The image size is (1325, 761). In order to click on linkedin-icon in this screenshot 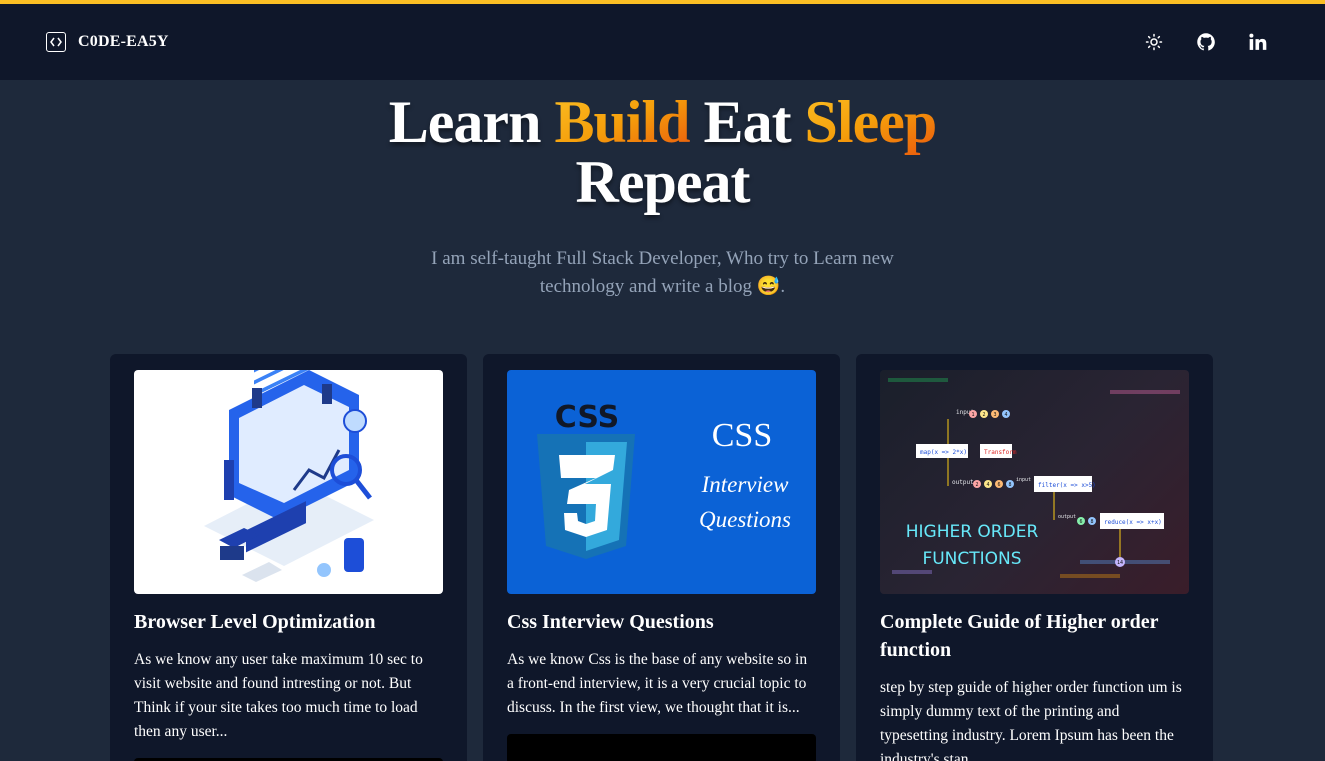, I will do `click(1258, 42)`.